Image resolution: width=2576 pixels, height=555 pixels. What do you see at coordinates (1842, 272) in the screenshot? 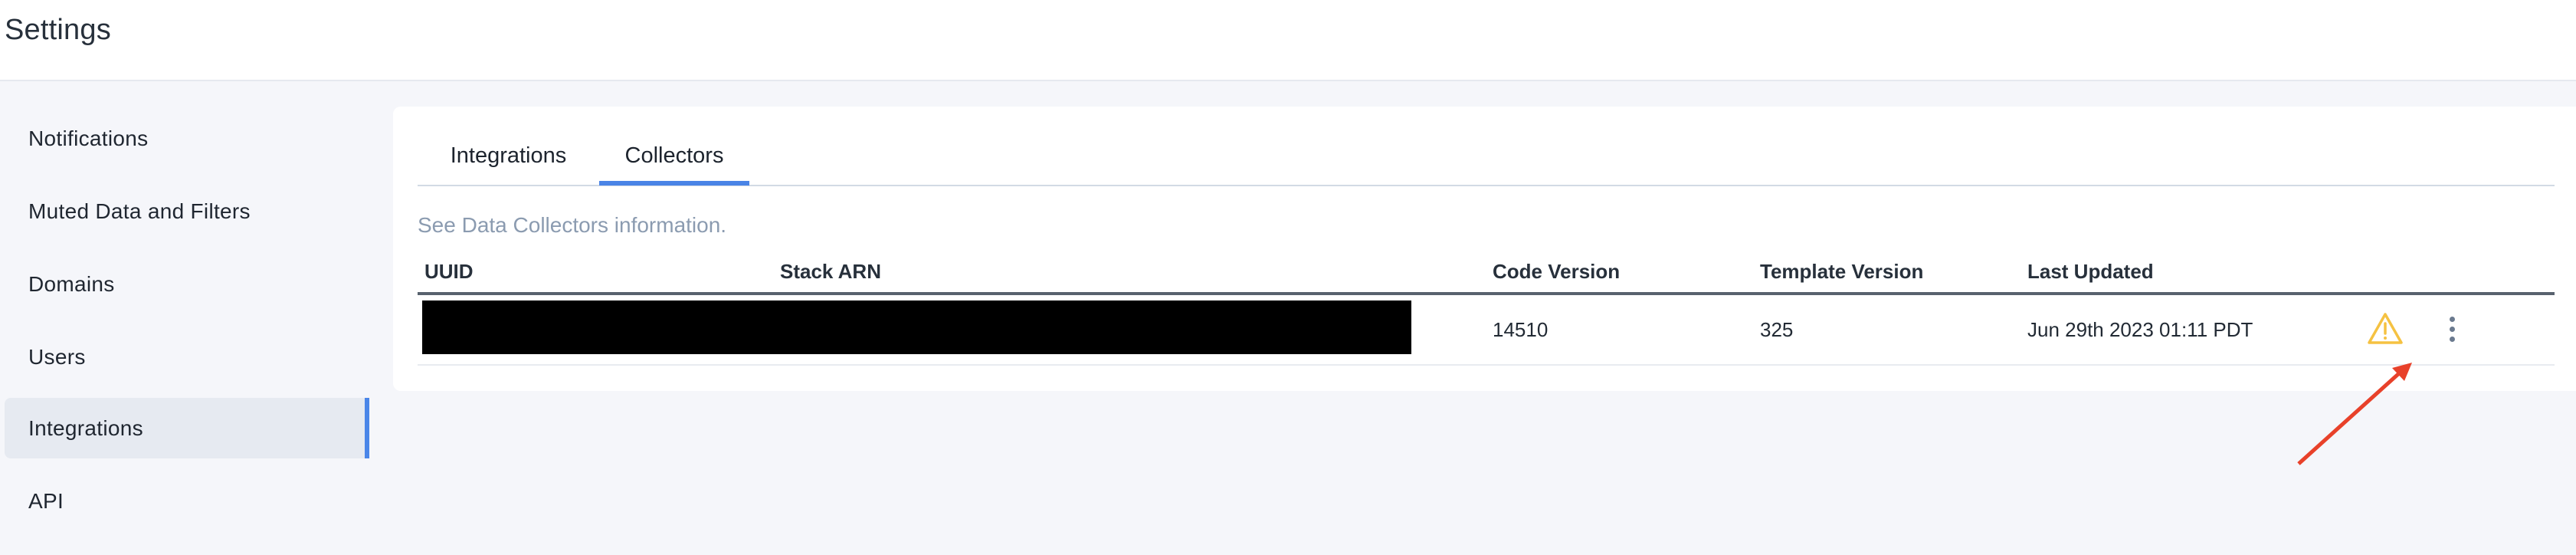
I see `column-header-template-version: Template Version` at bounding box center [1842, 272].